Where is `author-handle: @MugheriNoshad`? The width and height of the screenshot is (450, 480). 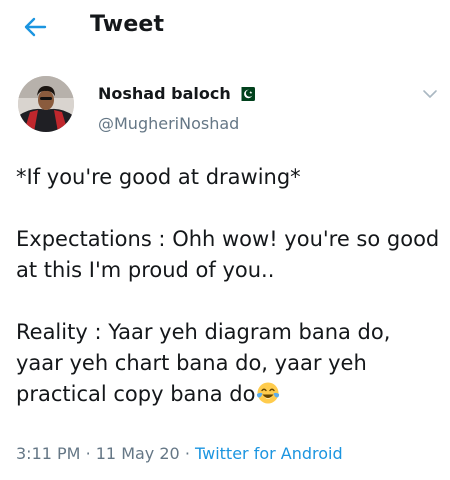
author-handle: @MugheriNoshad is located at coordinates (168, 123).